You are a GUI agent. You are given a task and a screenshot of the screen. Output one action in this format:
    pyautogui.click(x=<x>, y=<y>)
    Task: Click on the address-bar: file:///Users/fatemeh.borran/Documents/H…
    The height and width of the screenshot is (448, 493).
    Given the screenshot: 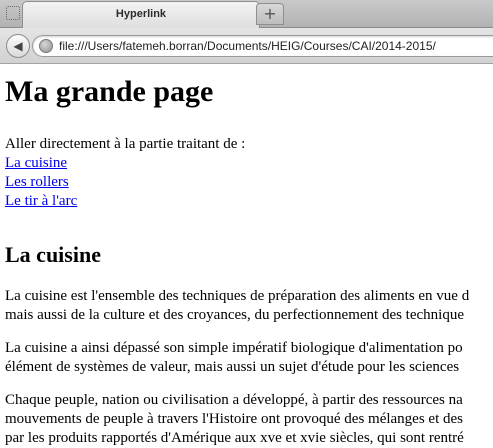 What is the action you would take?
    pyautogui.click(x=262, y=46)
    